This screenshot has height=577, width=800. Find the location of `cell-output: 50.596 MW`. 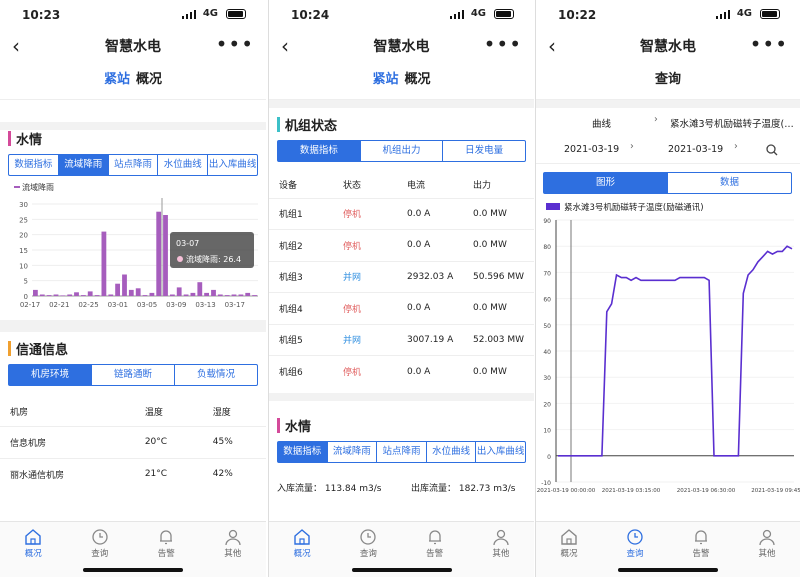

cell-output: 50.596 MW is located at coordinates (499, 276).